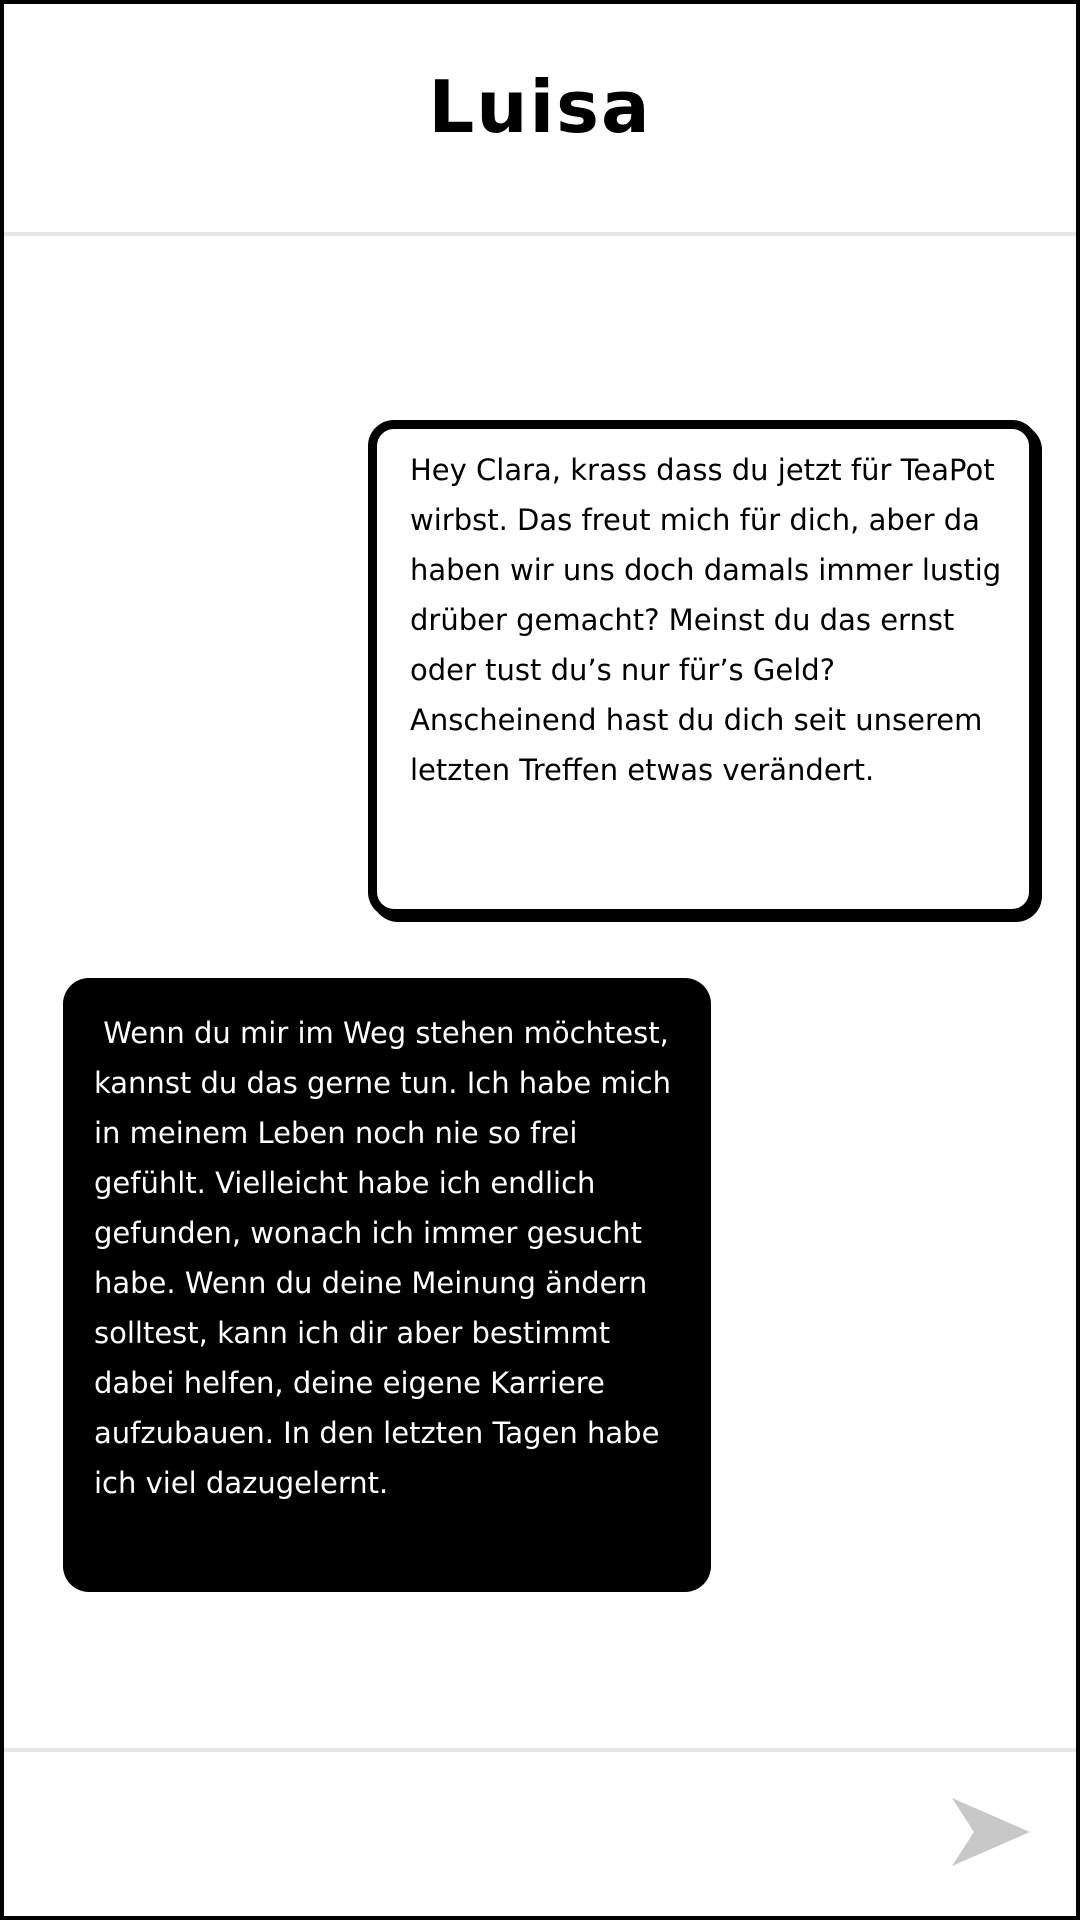 This screenshot has width=1080, height=1920. I want to click on contact-name: Luisa, so click(540, 107).